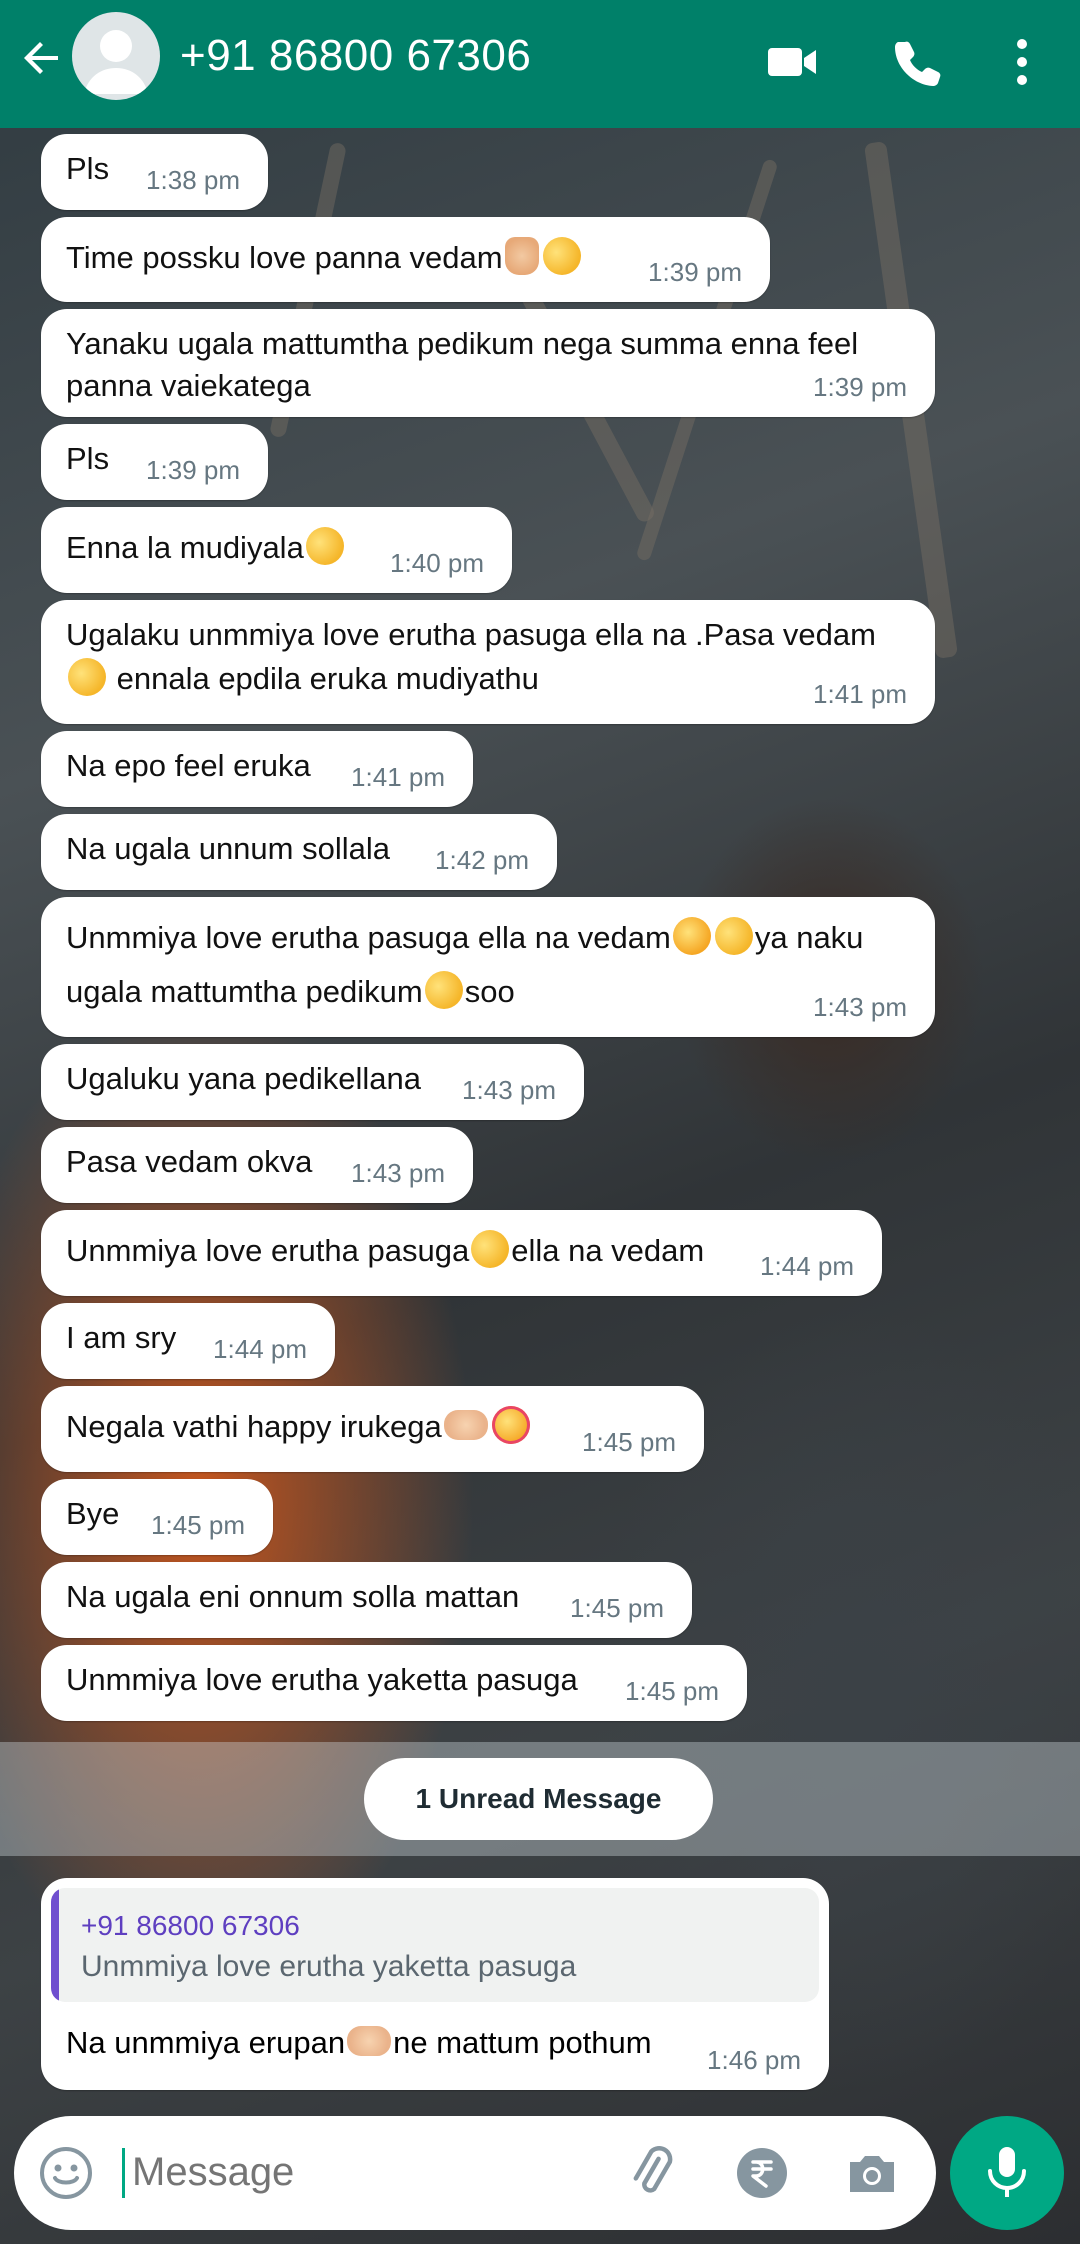  What do you see at coordinates (193, 180) in the screenshot?
I see `message-time: 1:38 pm` at bounding box center [193, 180].